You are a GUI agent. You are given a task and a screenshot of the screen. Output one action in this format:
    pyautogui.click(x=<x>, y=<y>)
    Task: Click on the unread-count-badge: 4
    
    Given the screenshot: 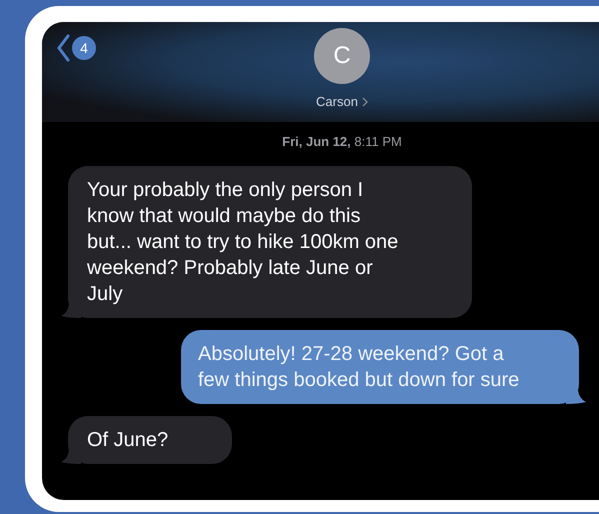 What is the action you would take?
    pyautogui.click(x=84, y=48)
    